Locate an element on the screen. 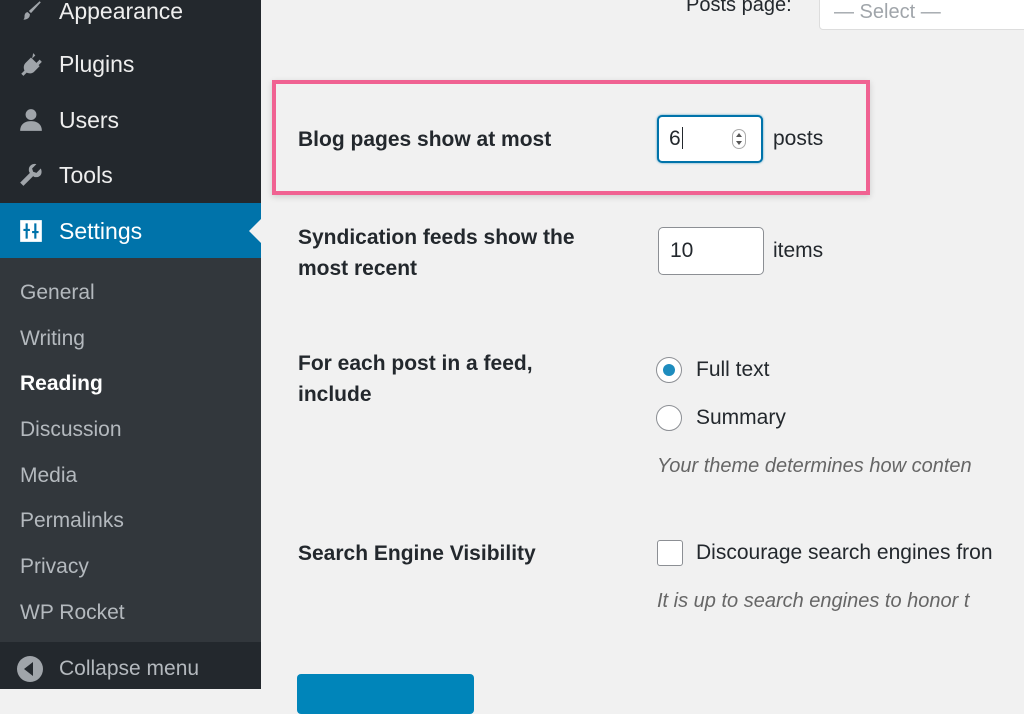  submenu-item-permalinks: Permalinks is located at coordinates (72, 521).